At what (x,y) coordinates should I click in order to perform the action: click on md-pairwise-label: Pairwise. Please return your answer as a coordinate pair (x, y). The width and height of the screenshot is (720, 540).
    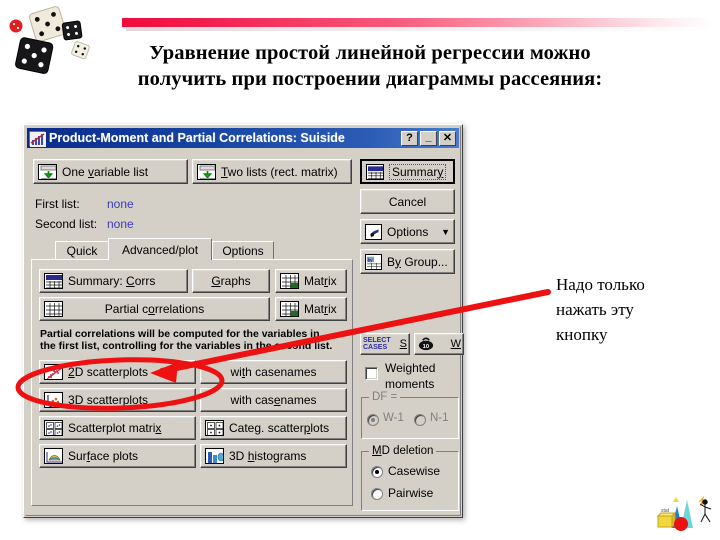
    Looking at the image, I should click on (410, 493).